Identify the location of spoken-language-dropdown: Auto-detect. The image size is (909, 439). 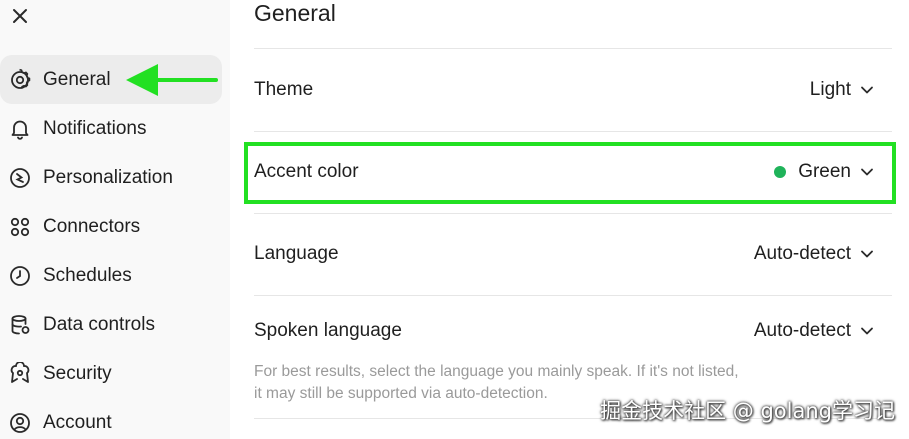
(814, 331).